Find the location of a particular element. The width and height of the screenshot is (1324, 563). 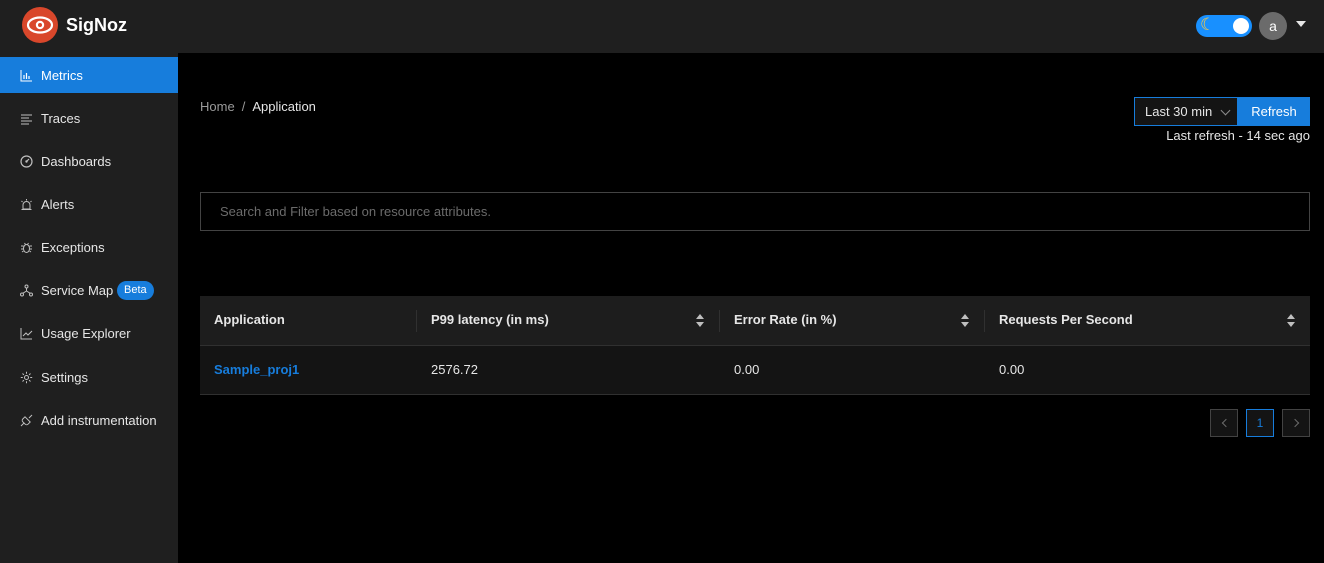

sidebar-item-label: Service Map is located at coordinates (77, 290).